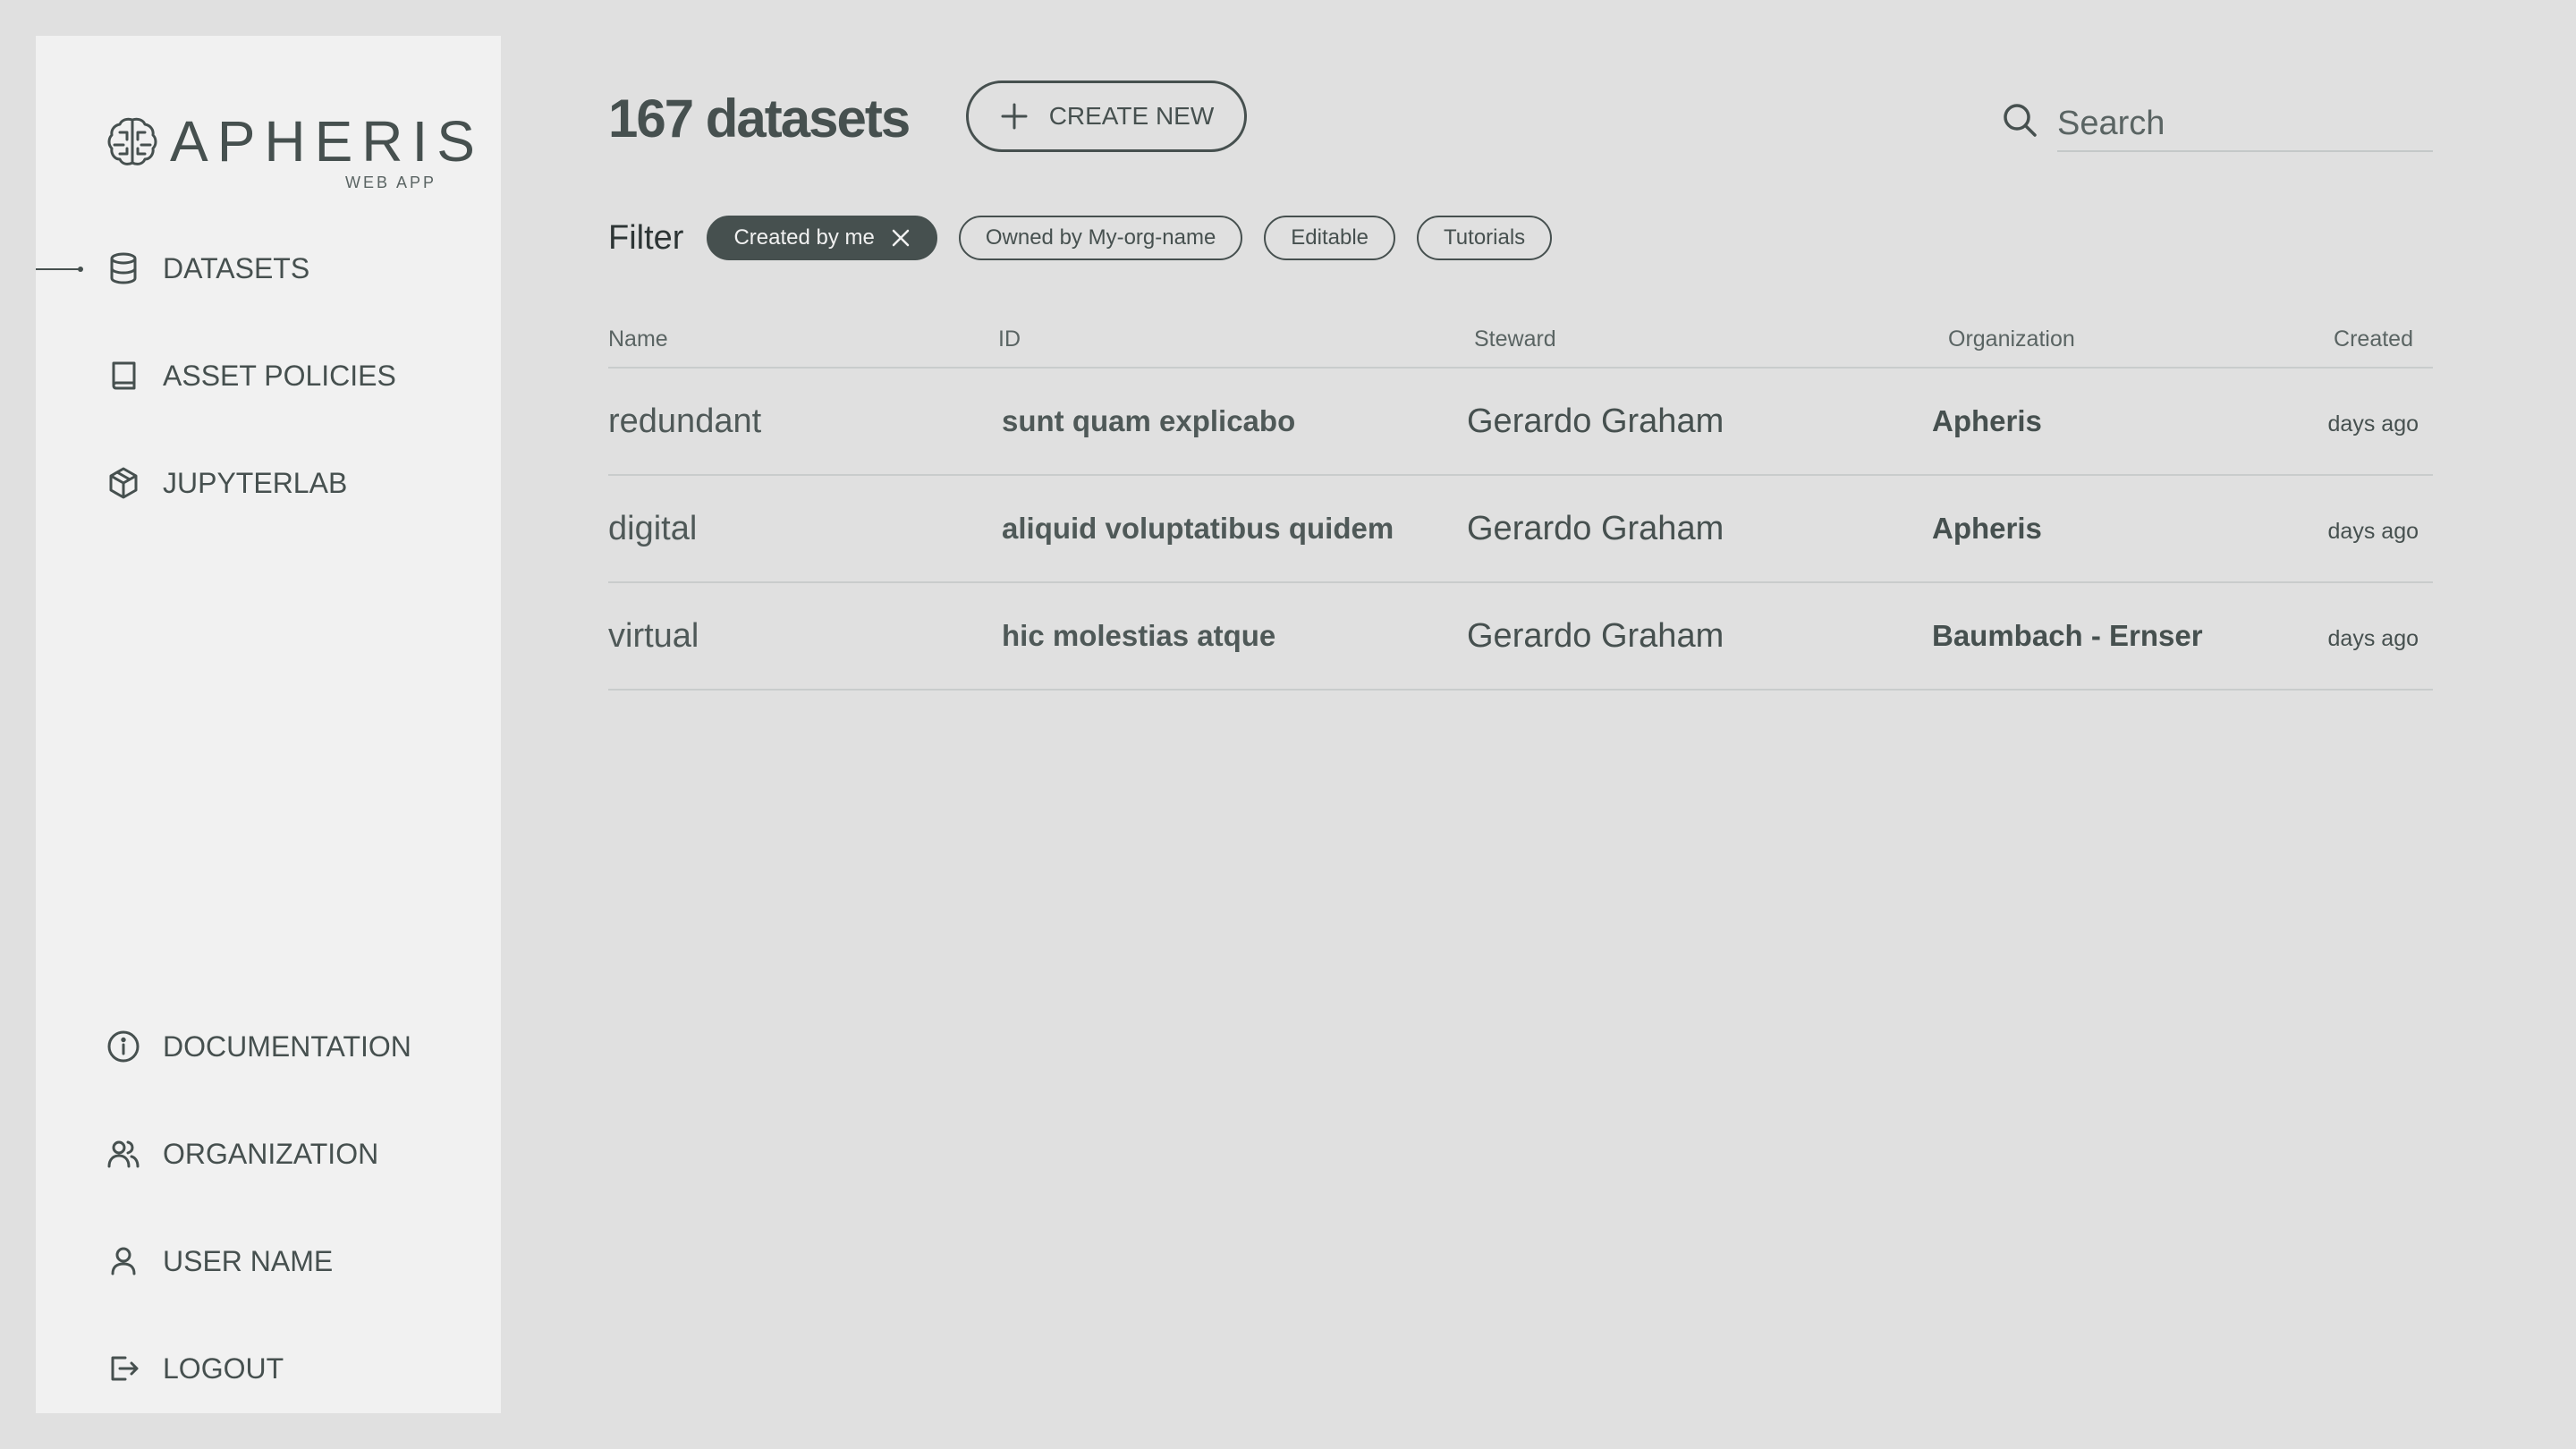 The height and width of the screenshot is (1449, 2576). I want to click on search-input, so click(2245, 124).